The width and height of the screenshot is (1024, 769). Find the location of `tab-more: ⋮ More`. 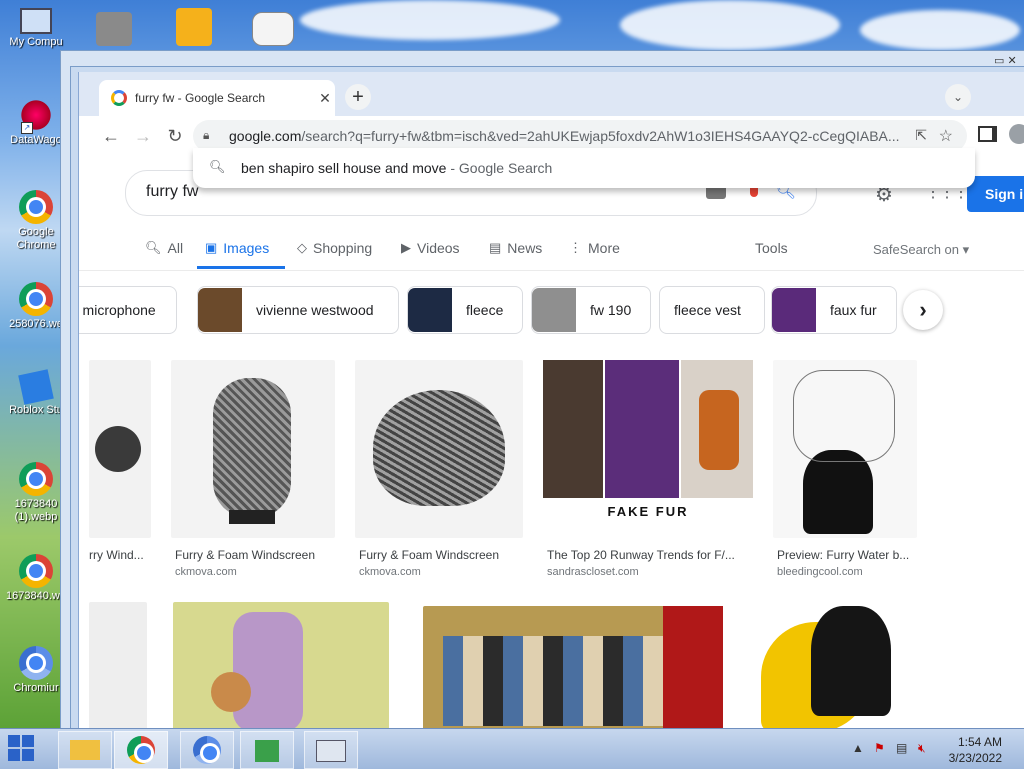

tab-more: ⋮ More is located at coordinates (594, 248).